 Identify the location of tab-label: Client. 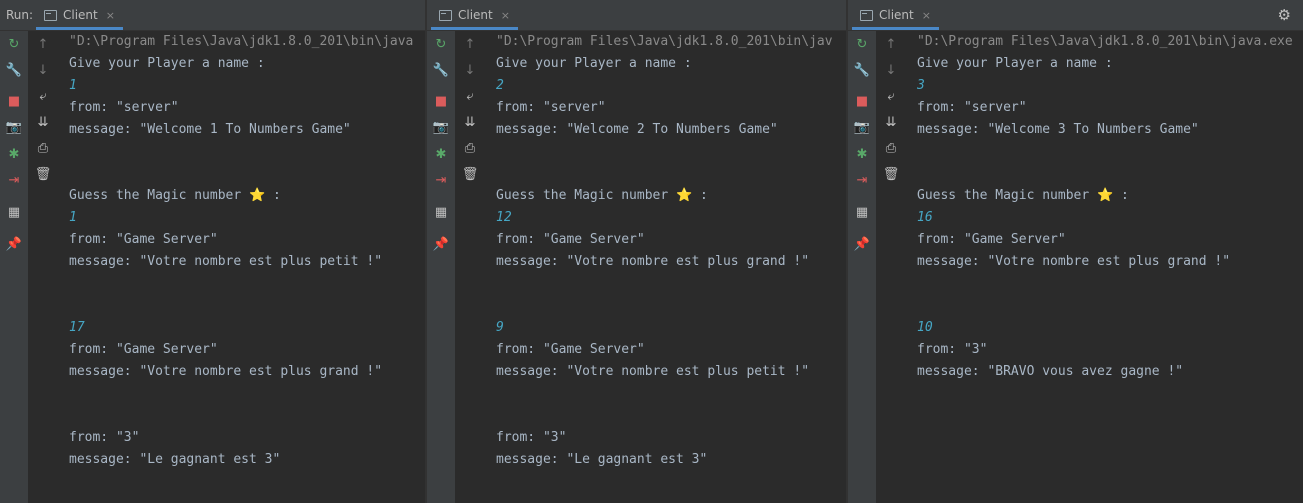
(896, 15).